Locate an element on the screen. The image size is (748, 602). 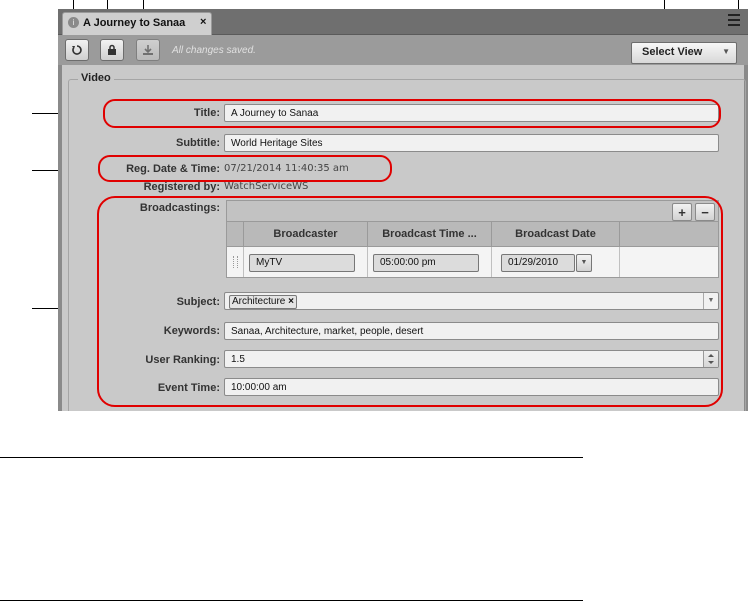
subtitle-field: World Heritage Sites is located at coordinates (471, 143).